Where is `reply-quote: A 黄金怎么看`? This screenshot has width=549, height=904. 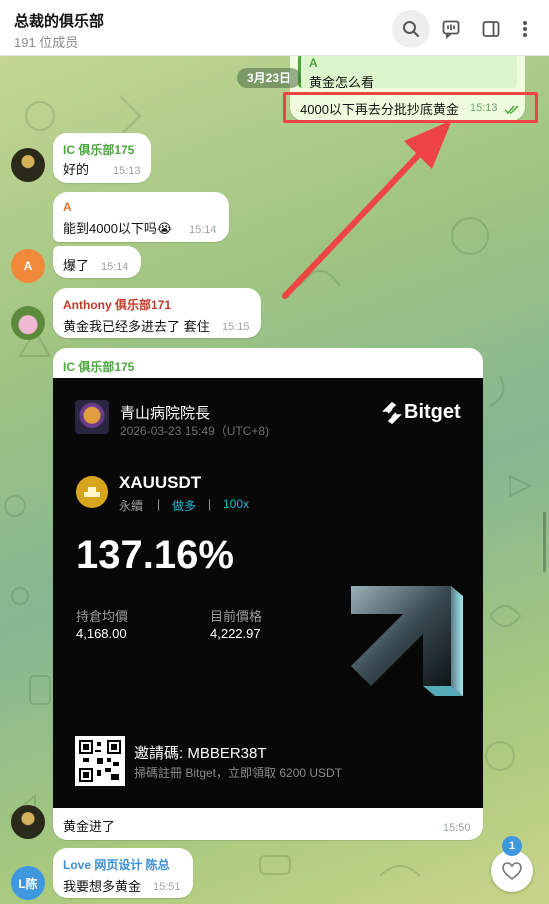 reply-quote: A 黄金怎么看 is located at coordinates (407, 72).